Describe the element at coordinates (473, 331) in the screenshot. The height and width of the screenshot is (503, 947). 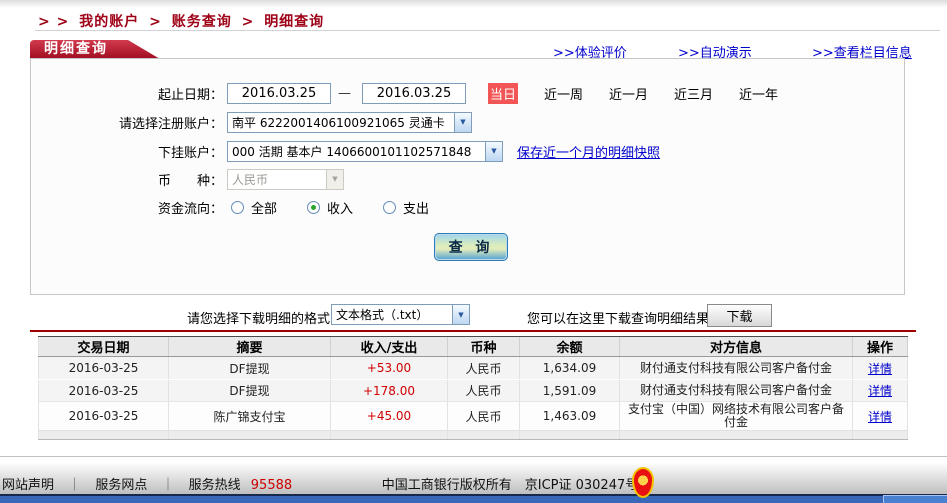
I see `table-top-red-rule` at that location.